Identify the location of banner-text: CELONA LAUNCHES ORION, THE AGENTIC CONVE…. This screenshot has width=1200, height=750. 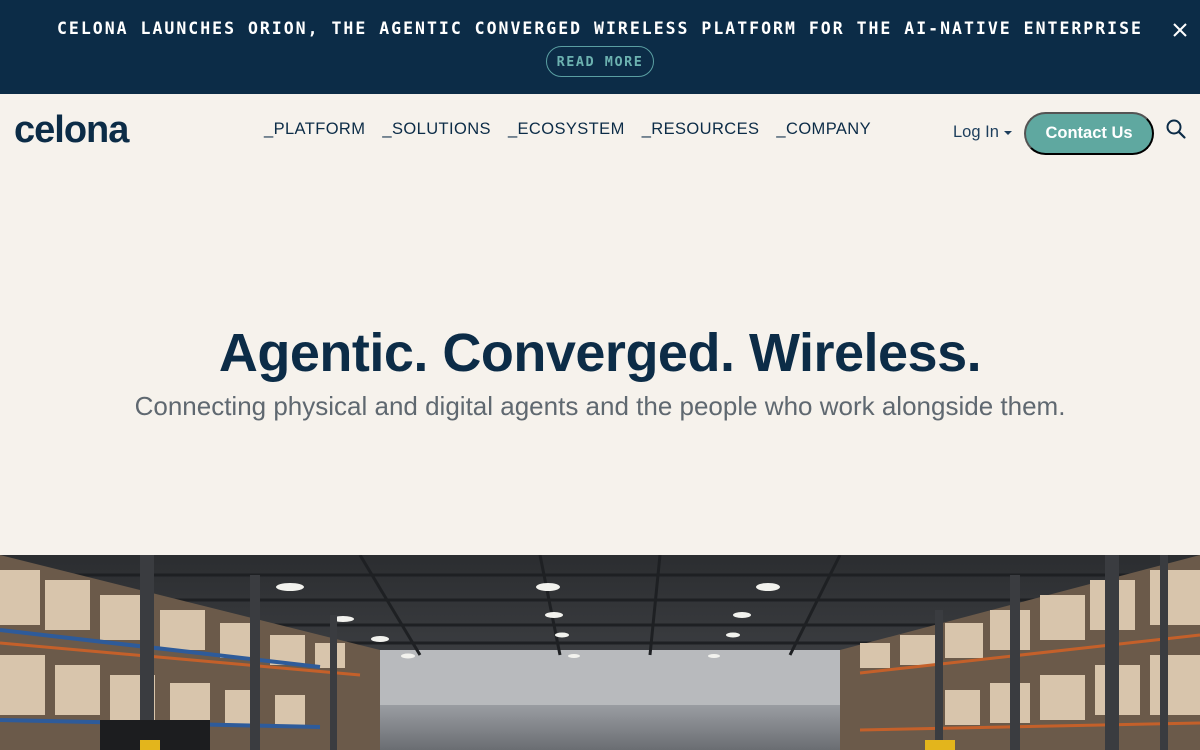
(600, 28).